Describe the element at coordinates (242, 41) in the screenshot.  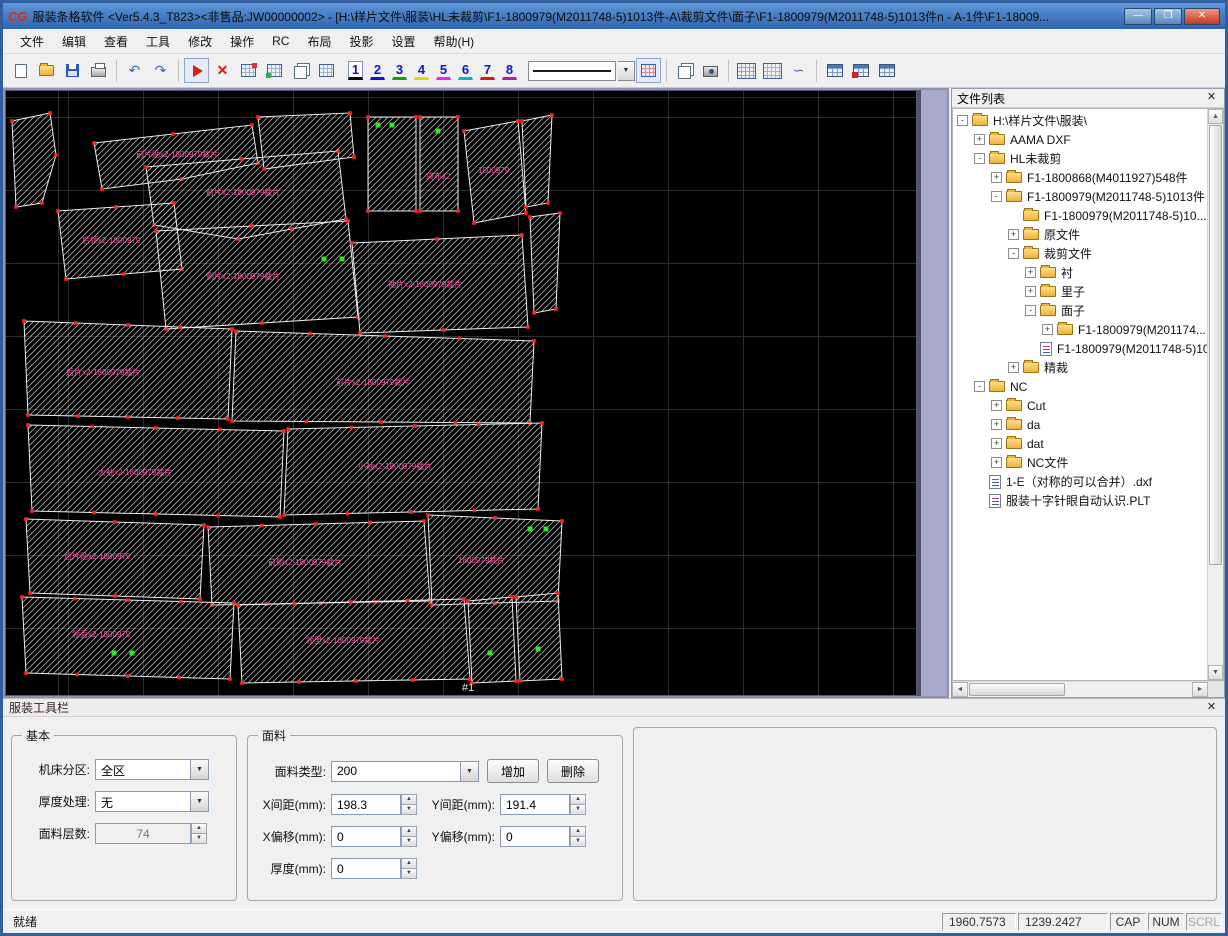
I see `menu-item-6: 操作` at that location.